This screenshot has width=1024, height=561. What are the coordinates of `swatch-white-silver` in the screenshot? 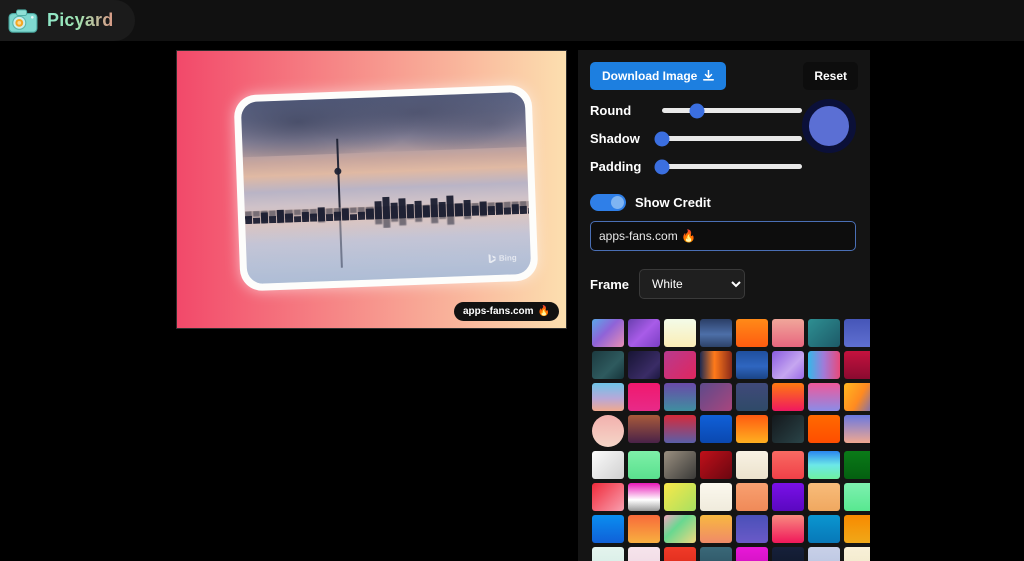 It's located at (608, 465).